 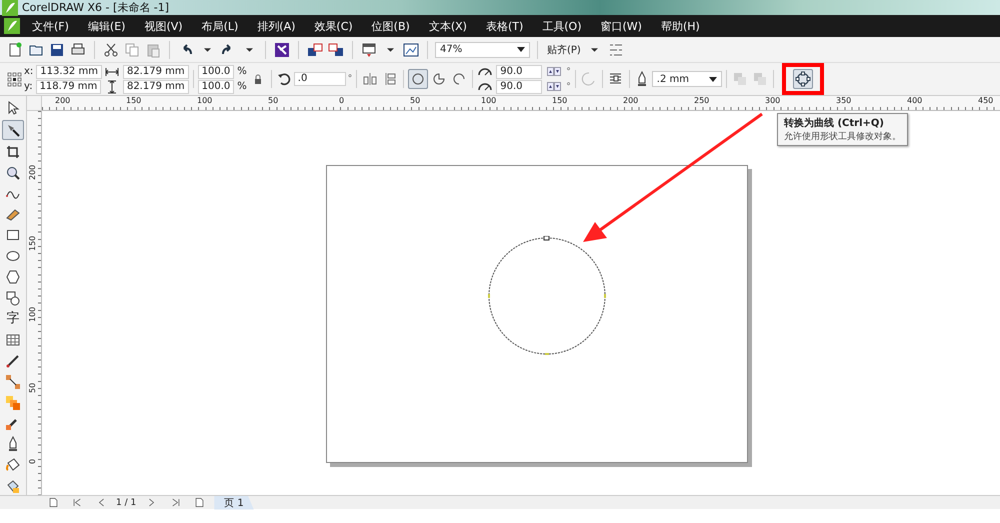 I want to click on text-tool: 字, so click(x=13, y=319).